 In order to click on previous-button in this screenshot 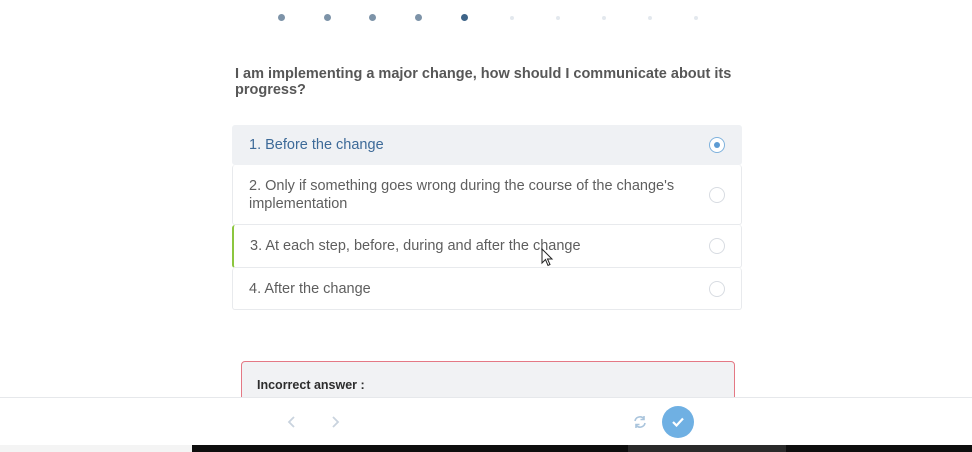, I will do `click(292, 422)`.